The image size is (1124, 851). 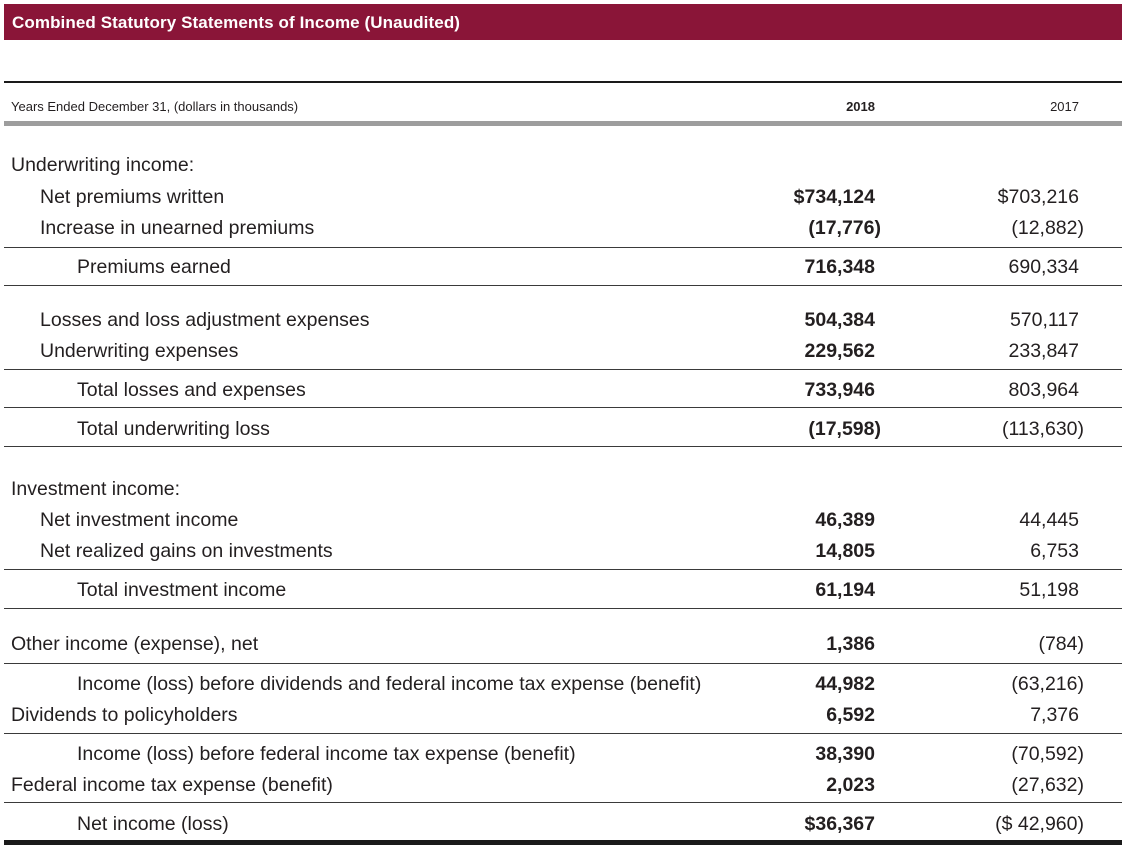 What do you see at coordinates (205, 320) in the screenshot?
I see `row-label: Losses and loss adjustment expenses` at bounding box center [205, 320].